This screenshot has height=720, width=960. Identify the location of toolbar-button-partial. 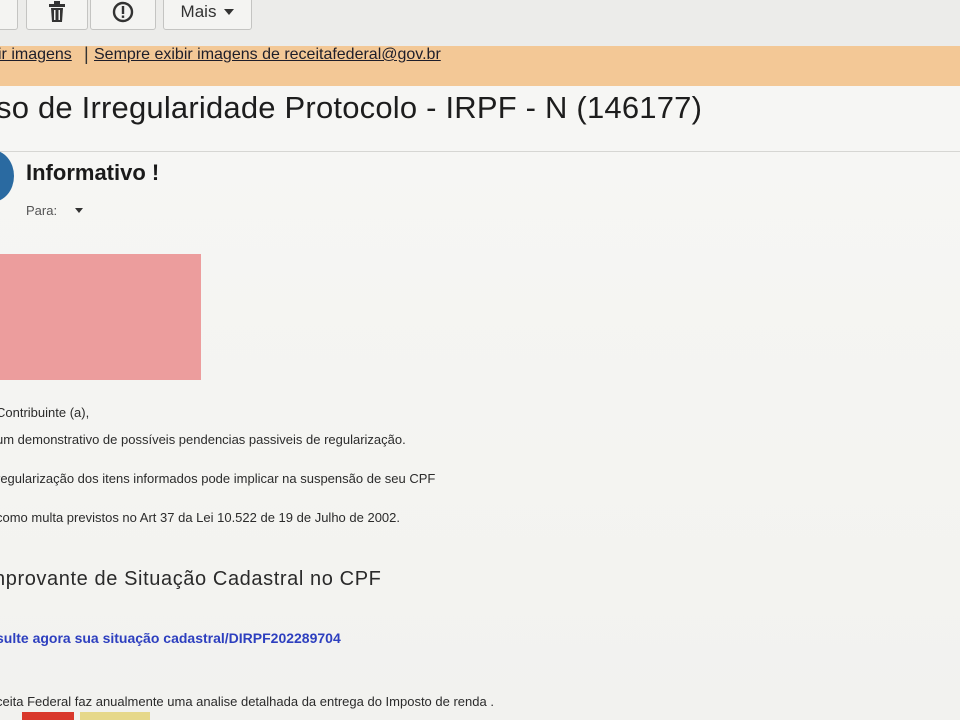
(9, 15).